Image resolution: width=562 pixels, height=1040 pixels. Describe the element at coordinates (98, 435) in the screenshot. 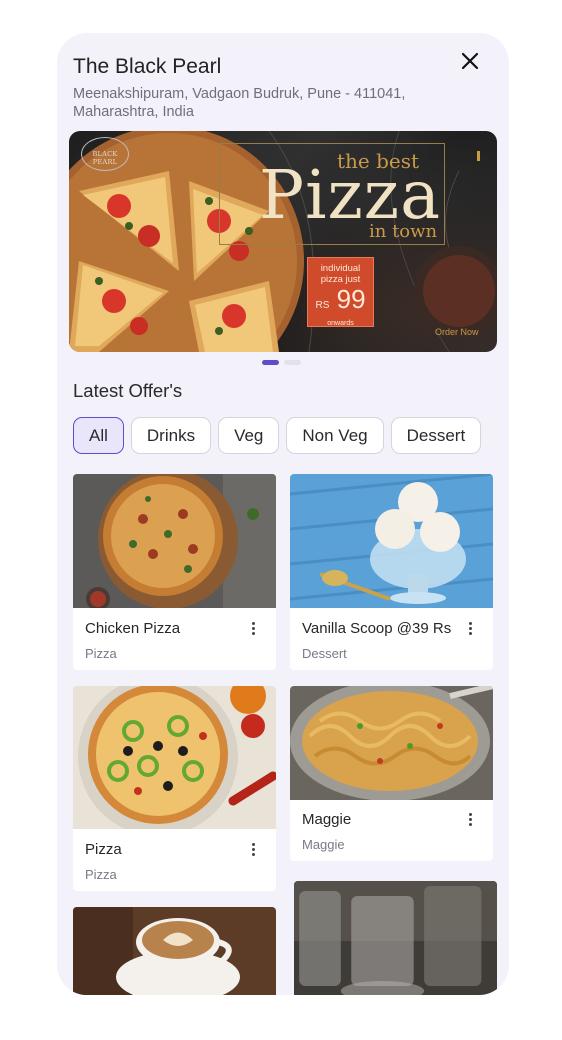

I see `filter-chip-all: All` at that location.